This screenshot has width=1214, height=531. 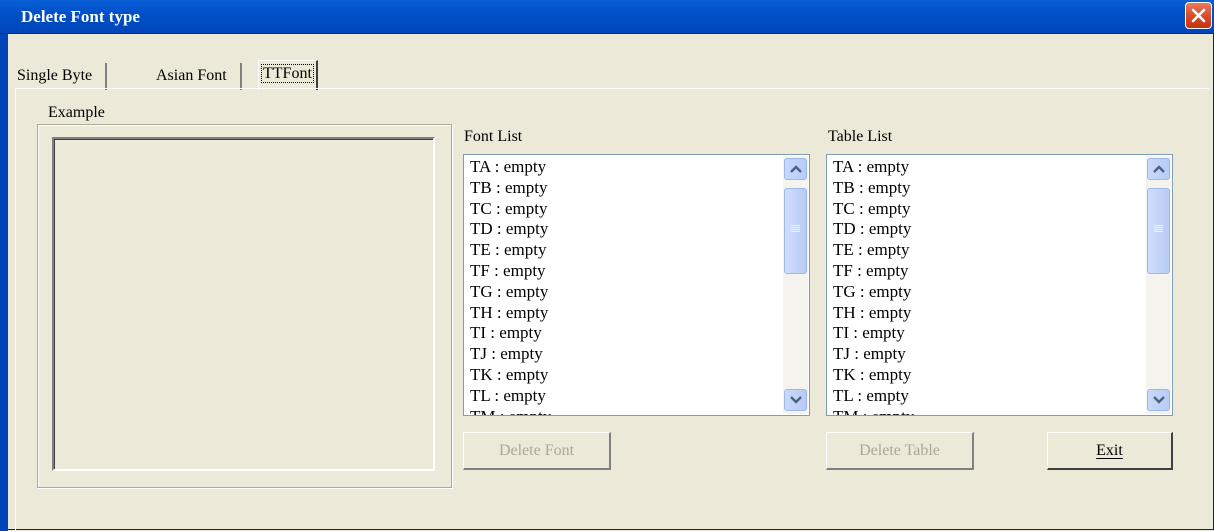 I want to click on tab-label: Asian Font, so click(x=191, y=75).